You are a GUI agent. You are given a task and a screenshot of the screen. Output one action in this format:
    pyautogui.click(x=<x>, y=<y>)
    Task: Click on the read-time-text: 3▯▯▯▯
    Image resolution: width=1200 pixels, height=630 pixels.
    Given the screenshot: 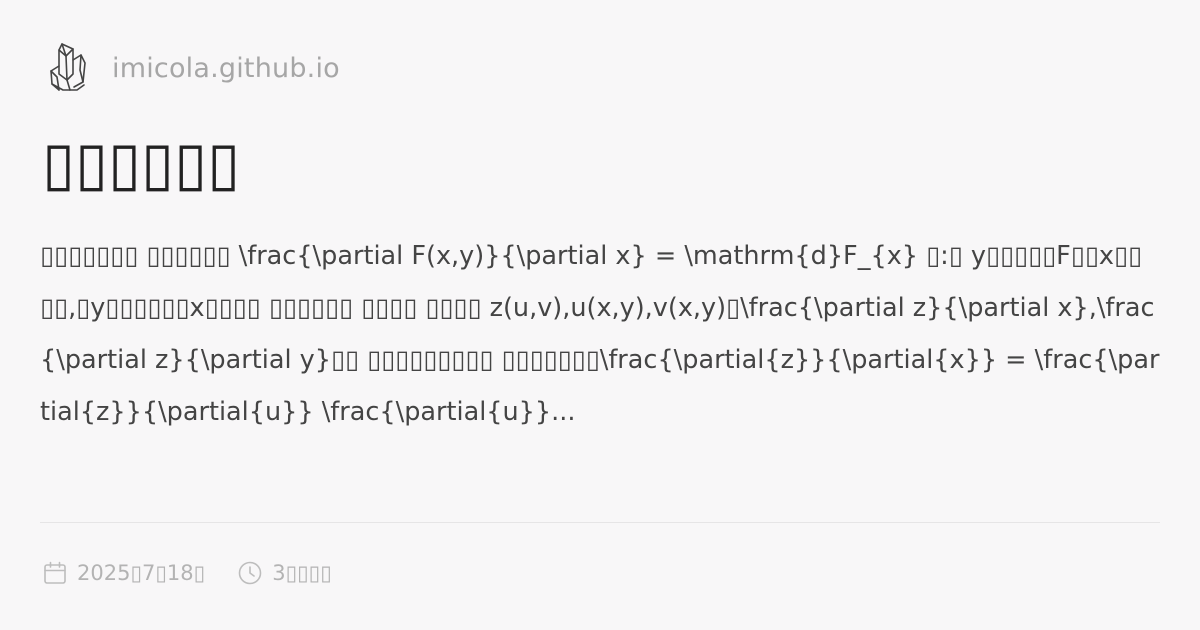 What is the action you would take?
    pyautogui.click(x=302, y=573)
    